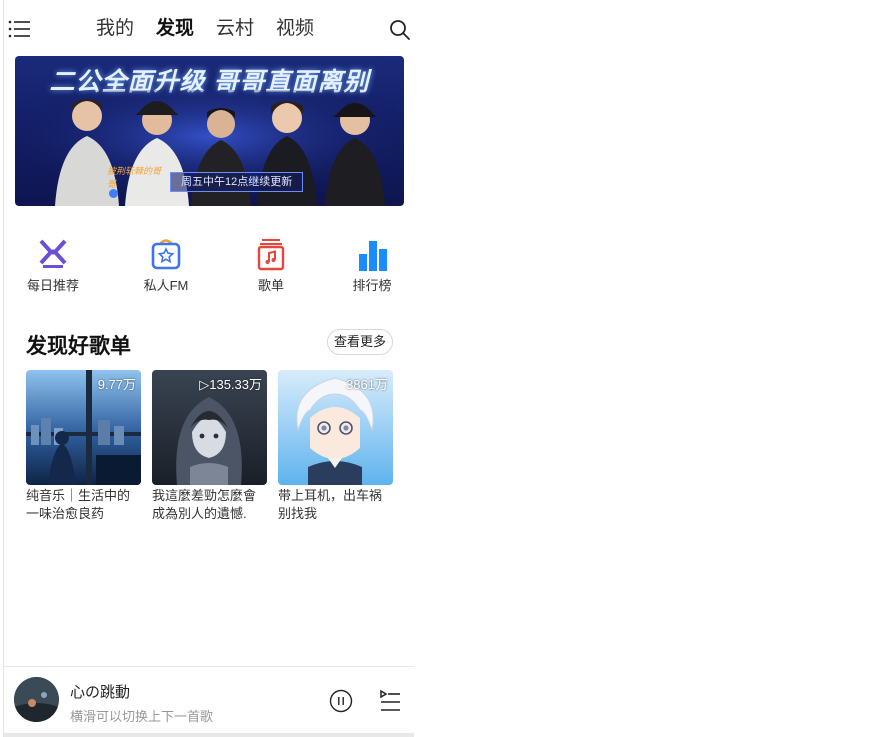 Image resolution: width=887 pixels, height=737 pixels. I want to click on playlist-card: 9.77万 纯音乐｜生活中的一味治愈良药, so click(83, 446).